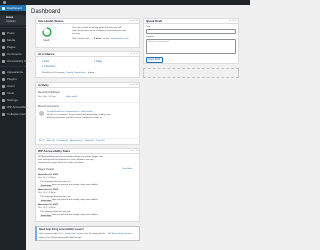  Describe the element at coordinates (88, 138) in the screenshot. I see `divider` at that location.